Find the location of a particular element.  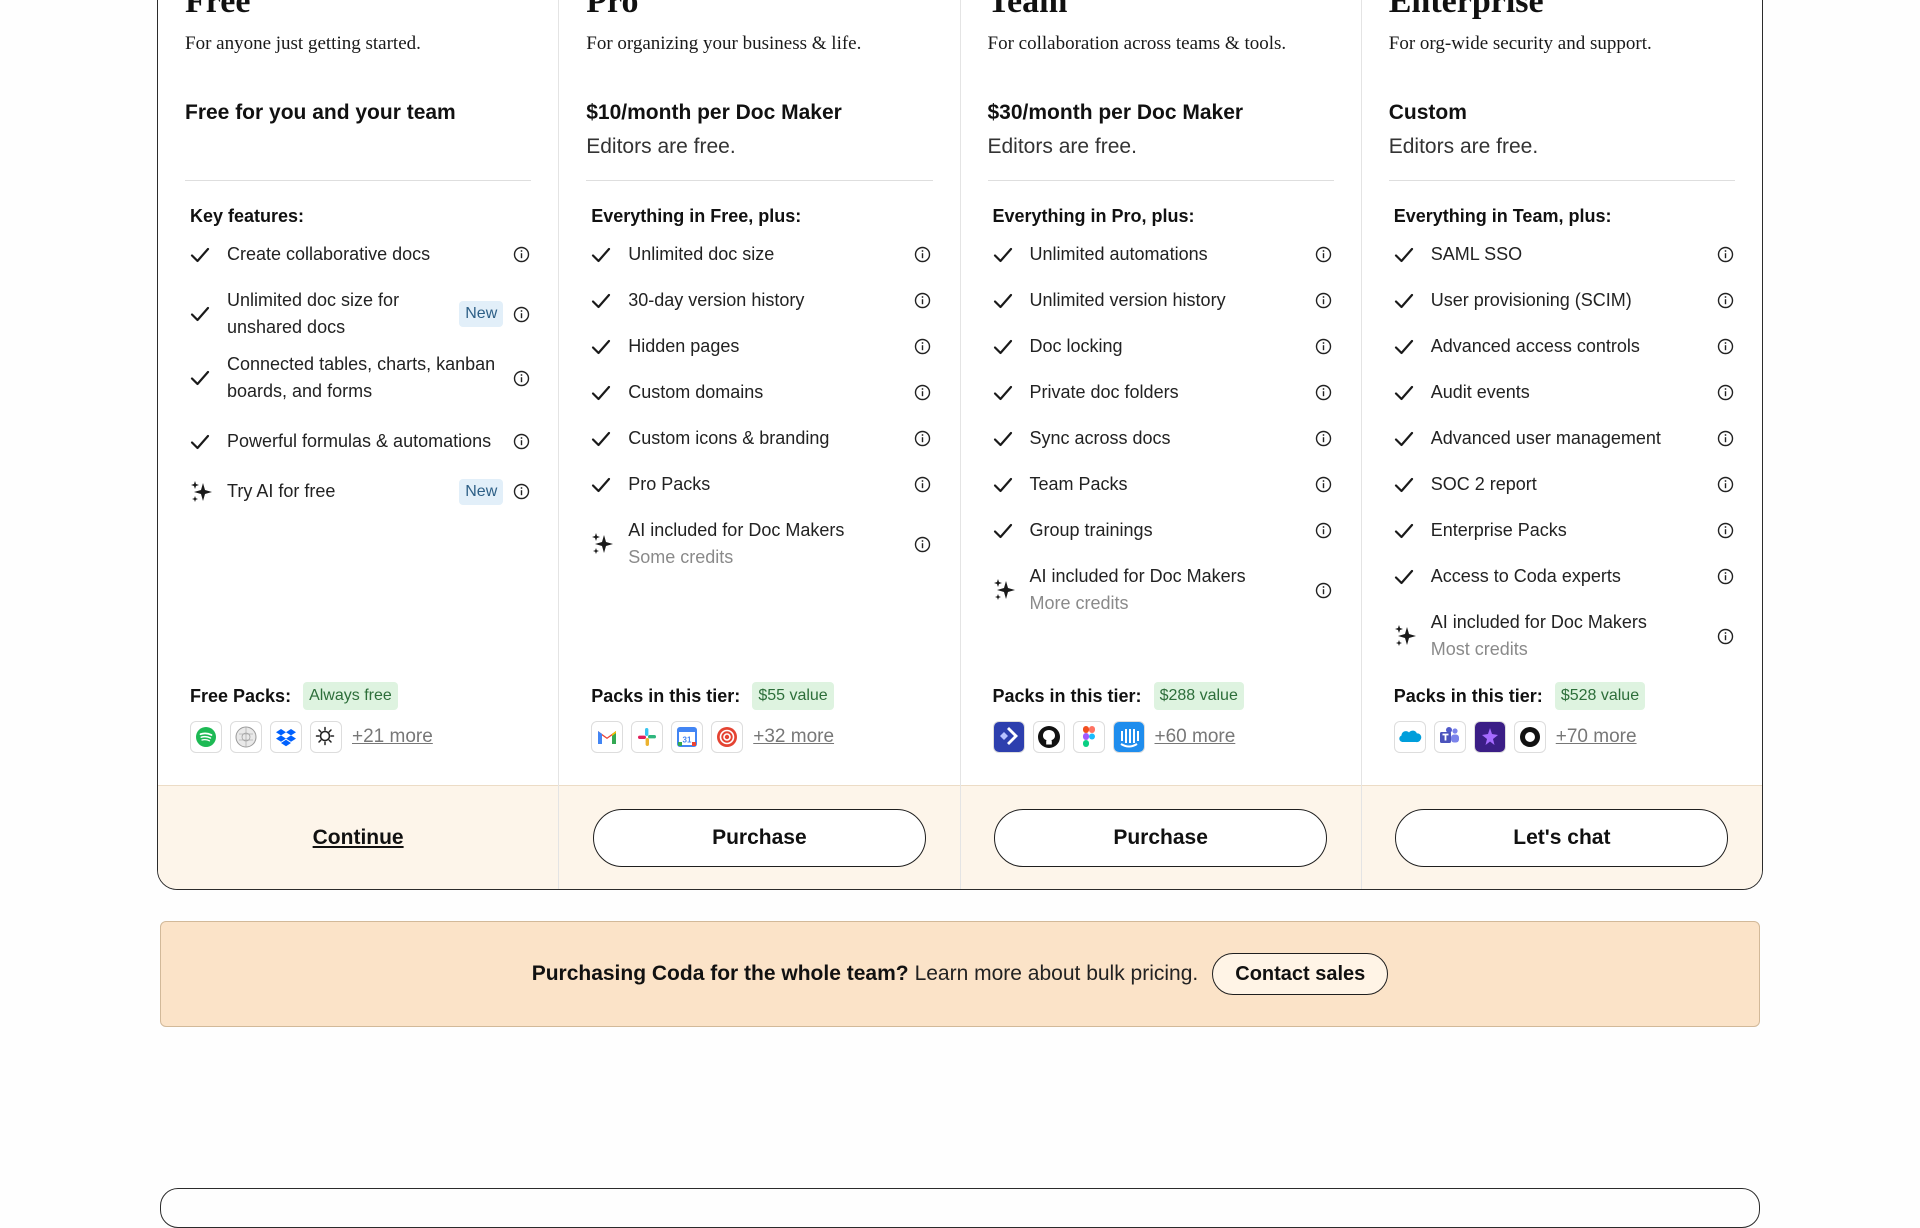

feature-text: AI included for Doc Makers Most credits is located at coordinates (1573, 636).